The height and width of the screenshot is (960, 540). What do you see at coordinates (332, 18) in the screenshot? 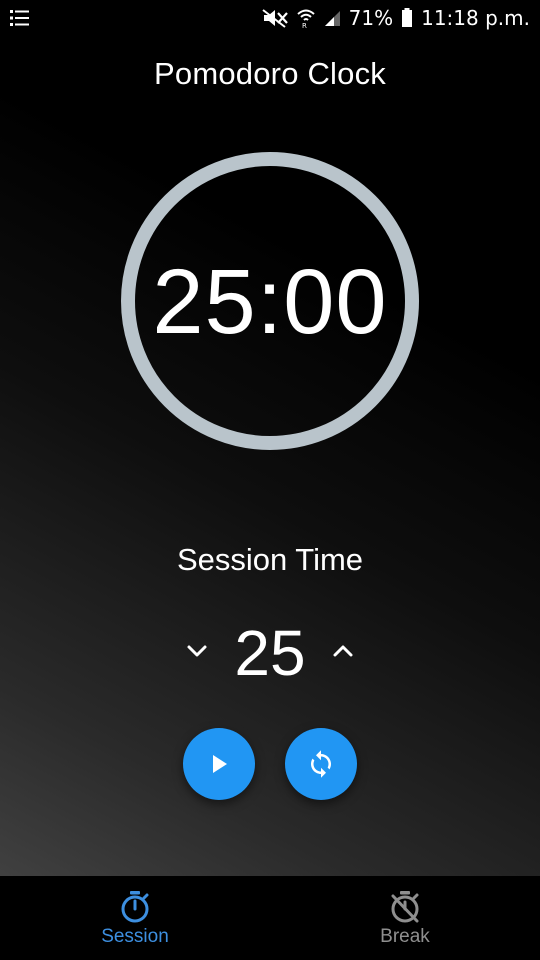
I see `signal-icon` at bounding box center [332, 18].